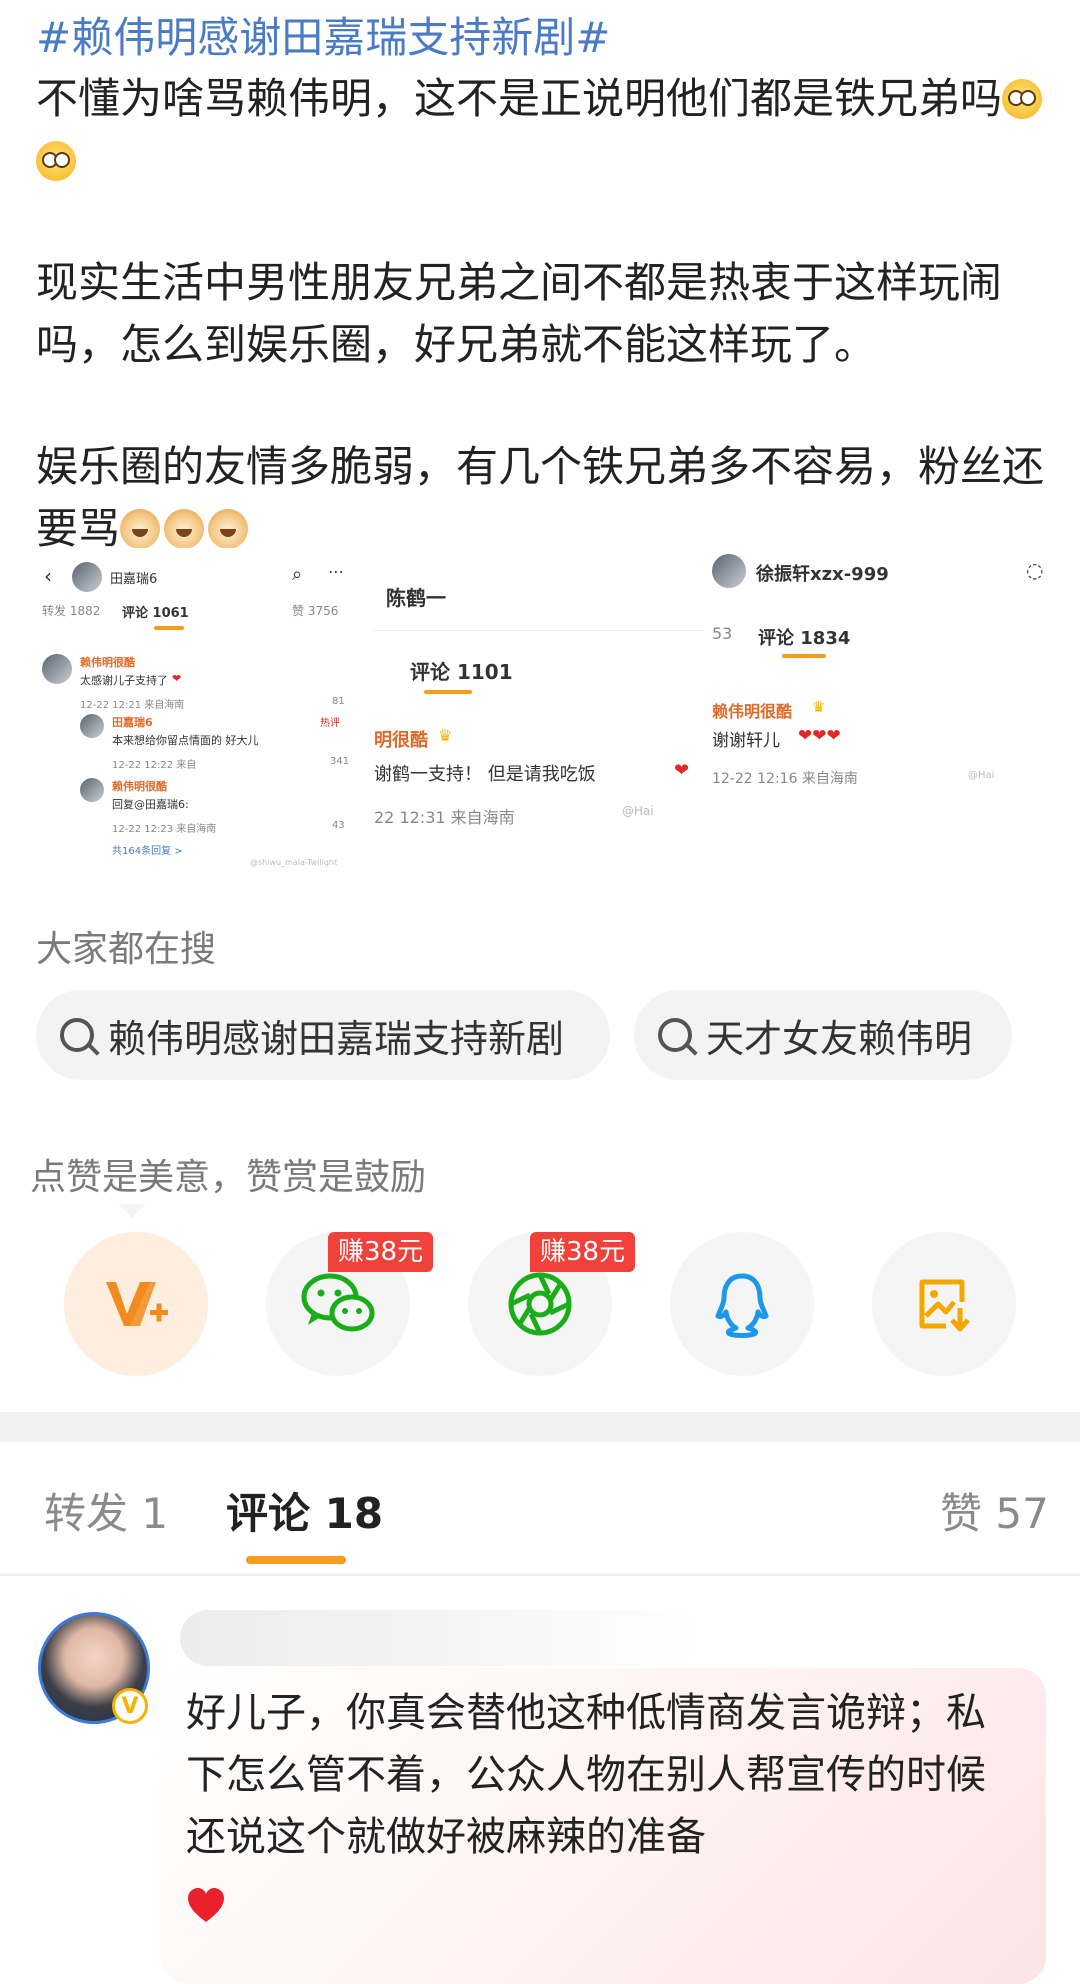 This screenshot has width=1080, height=1984. What do you see at coordinates (71, 611) in the screenshot?
I see `tab-repost: 转发 1882` at bounding box center [71, 611].